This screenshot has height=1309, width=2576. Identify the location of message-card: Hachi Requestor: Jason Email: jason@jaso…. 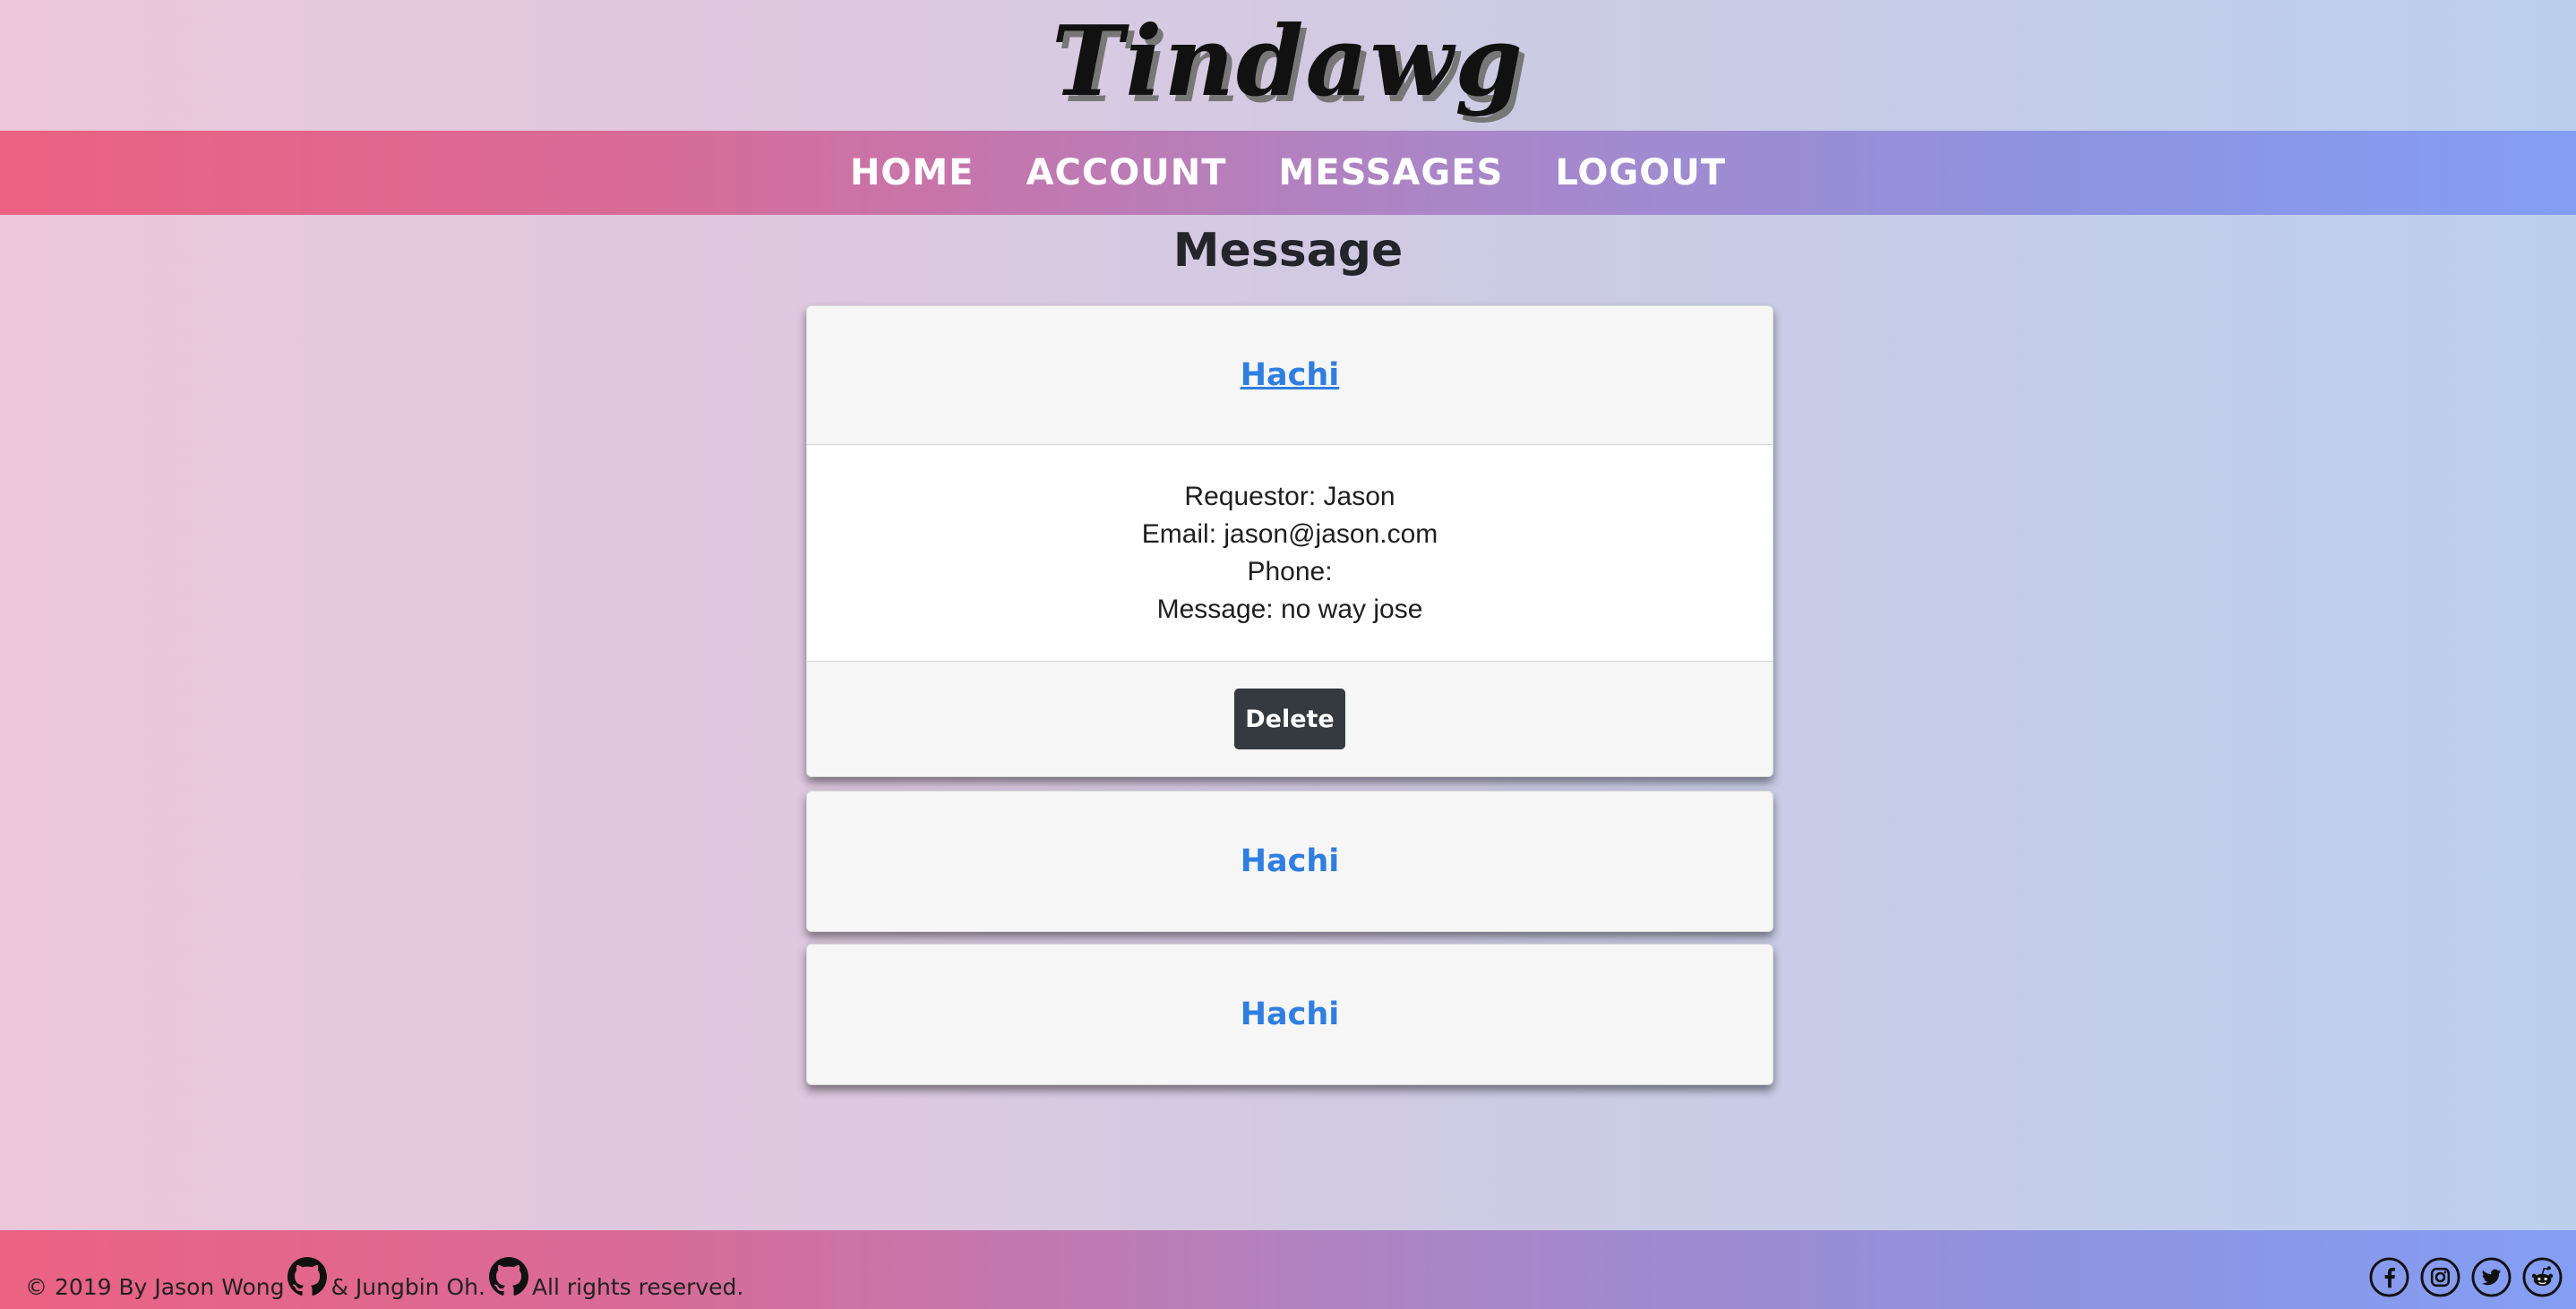
(1289, 541).